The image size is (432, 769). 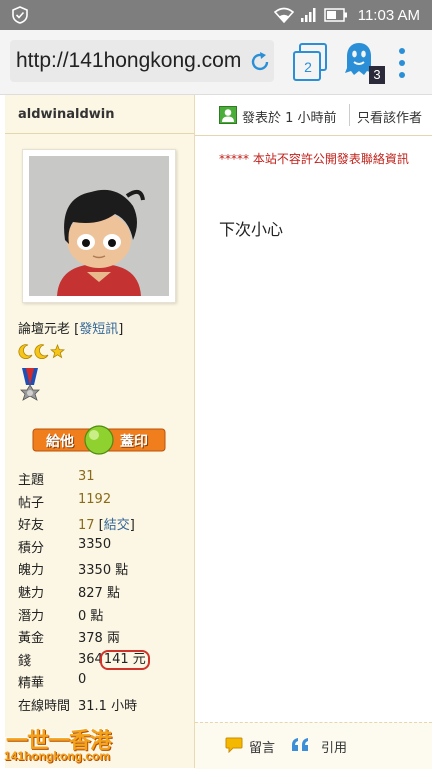 What do you see at coordinates (57, 756) in the screenshot?
I see `watermark-site: 141hongkong.com` at bounding box center [57, 756].